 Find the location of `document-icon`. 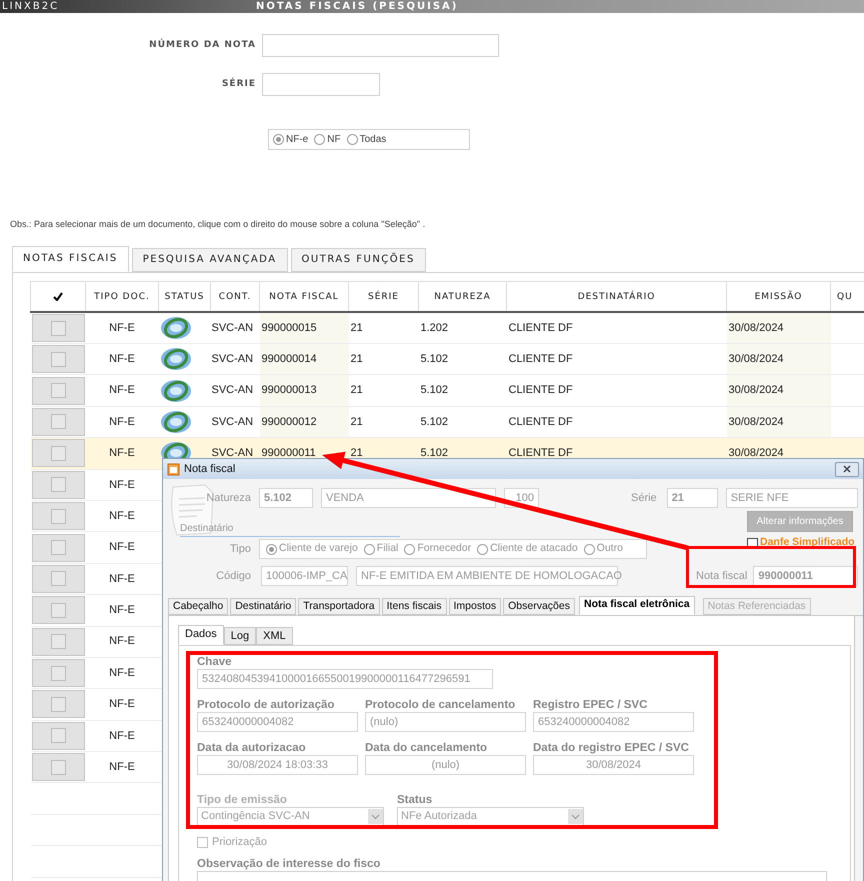

document-icon is located at coordinates (173, 469).